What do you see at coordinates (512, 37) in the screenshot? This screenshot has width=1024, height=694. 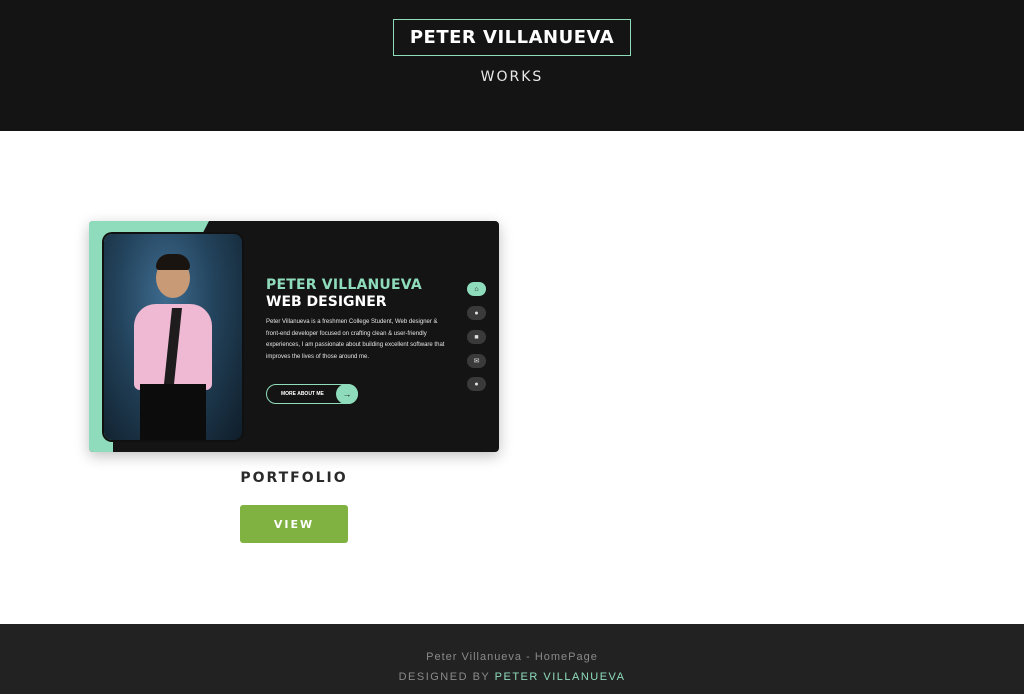 I see `site-brand: PETER VILLANUEVA` at bounding box center [512, 37].